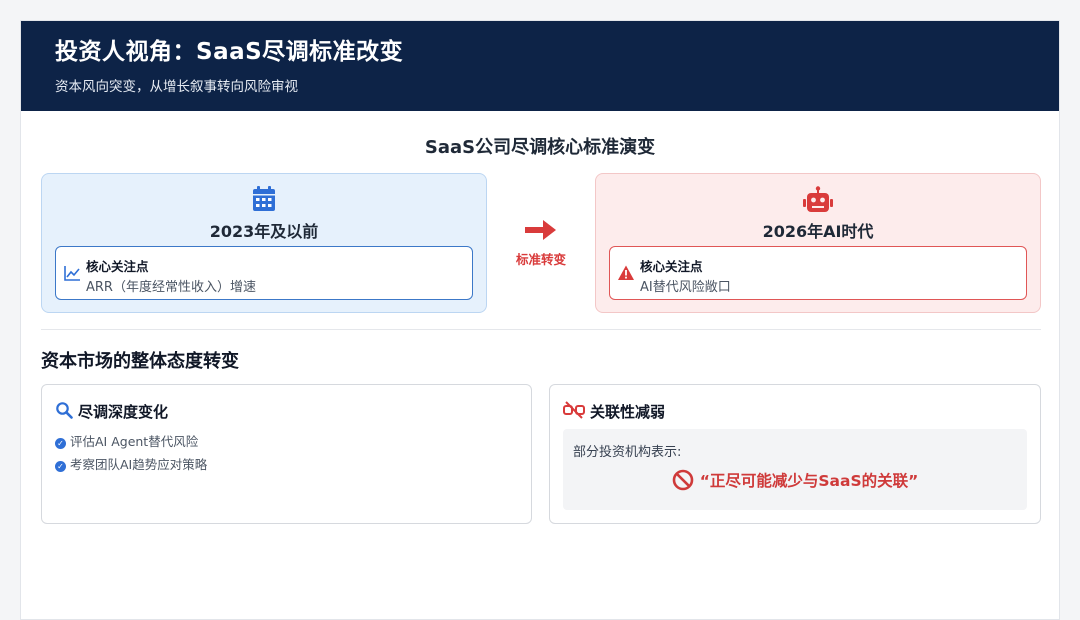 Image resolution: width=1080 pixels, height=620 pixels. Describe the element at coordinates (671, 266) in the screenshot. I see `after-focus-label: 核心关注点` at that location.